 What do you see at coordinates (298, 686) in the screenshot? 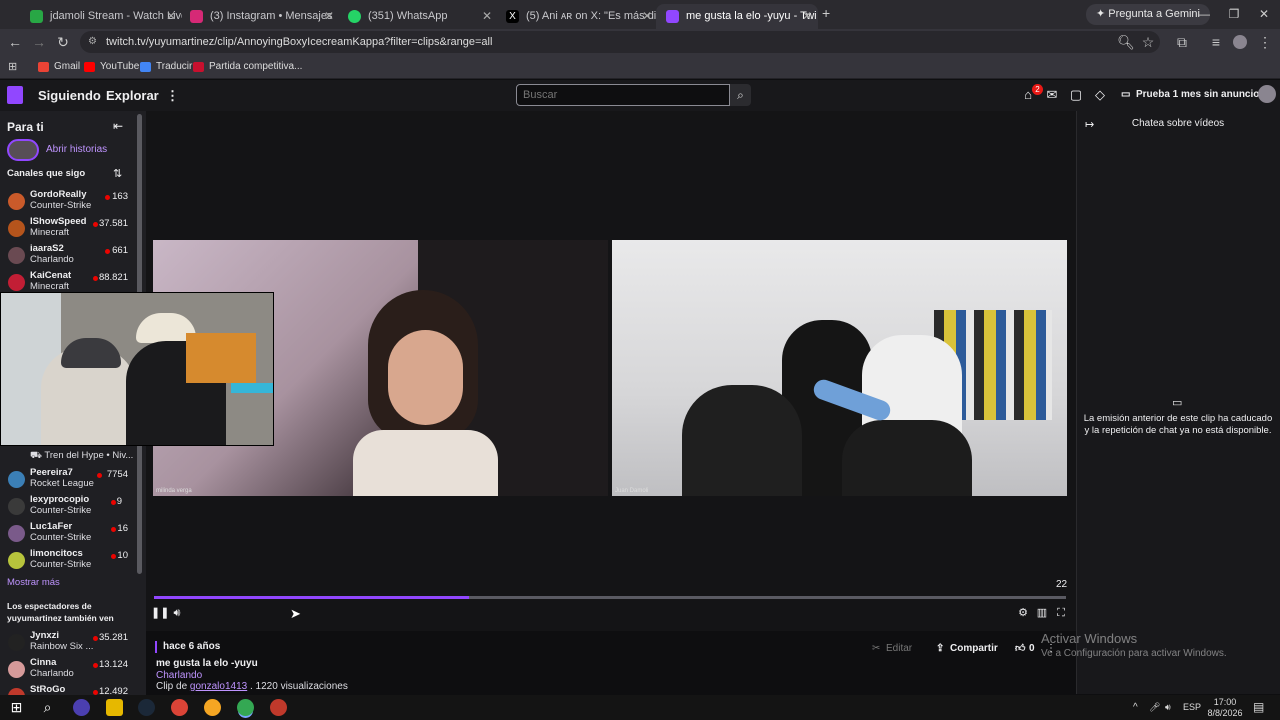
I see `views-count: . 1220 visualizaciones` at bounding box center [298, 686].